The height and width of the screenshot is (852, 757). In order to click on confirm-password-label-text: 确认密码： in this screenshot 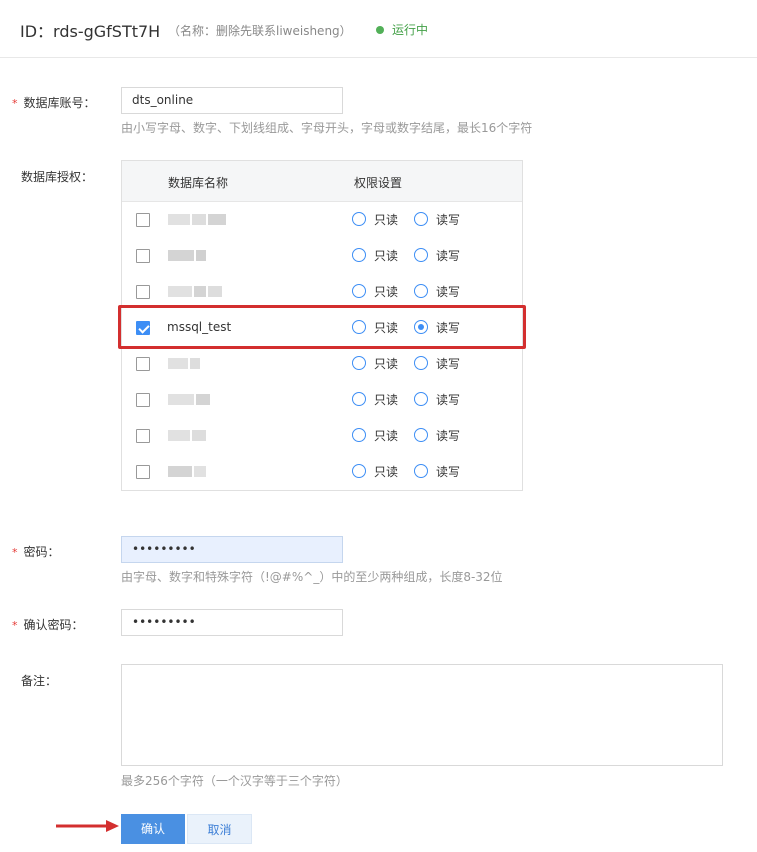, I will do `click(53, 625)`.